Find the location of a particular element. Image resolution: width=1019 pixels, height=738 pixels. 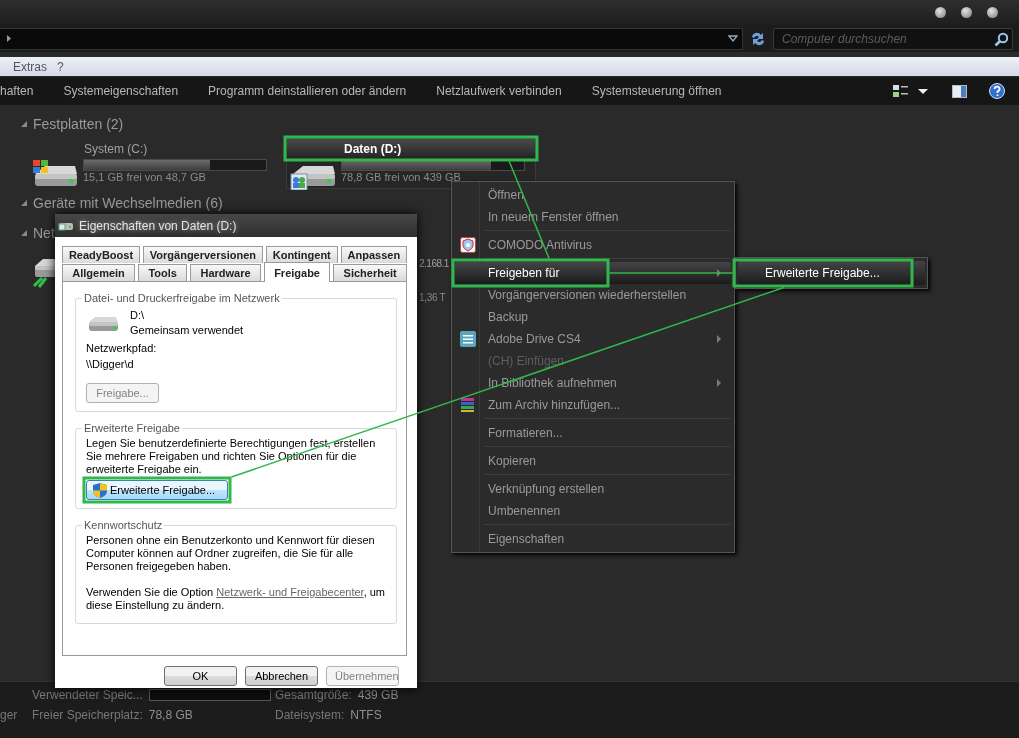

detail-label: Gesamtgröße: is located at coordinates (313, 695).